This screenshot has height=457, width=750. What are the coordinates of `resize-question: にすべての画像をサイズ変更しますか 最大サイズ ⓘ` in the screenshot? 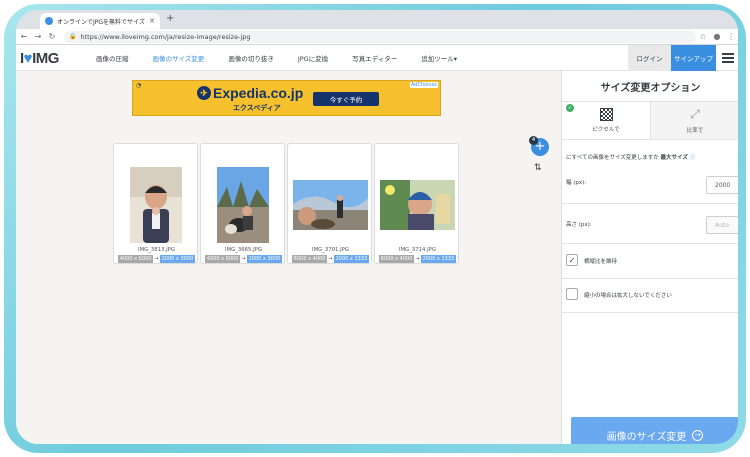 It's located at (631, 158).